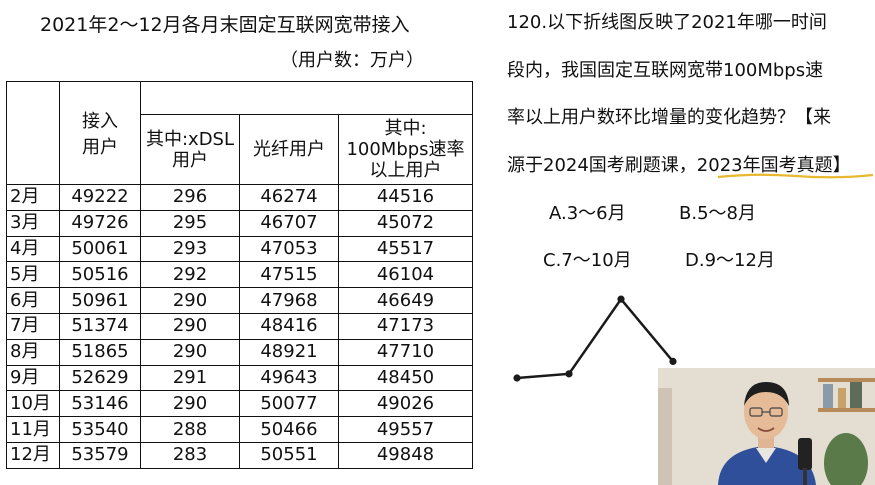 The height and width of the screenshot is (485, 875). Describe the element at coordinates (190, 223) in the screenshot. I see `cell-xdsl: 295` at that location.